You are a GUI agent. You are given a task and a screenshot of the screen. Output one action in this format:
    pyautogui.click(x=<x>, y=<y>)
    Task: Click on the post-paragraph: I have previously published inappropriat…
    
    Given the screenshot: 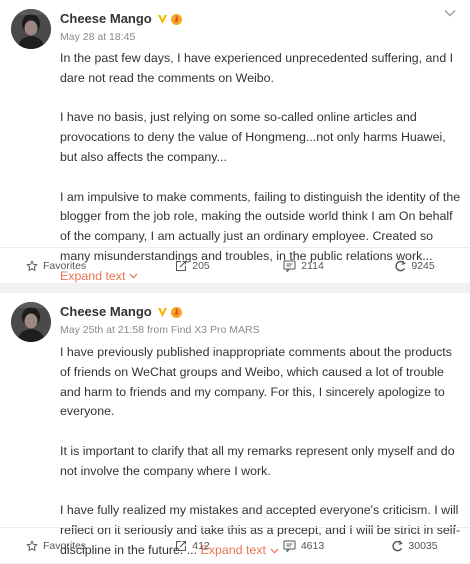 What is the action you would take?
    pyautogui.click(x=256, y=382)
    